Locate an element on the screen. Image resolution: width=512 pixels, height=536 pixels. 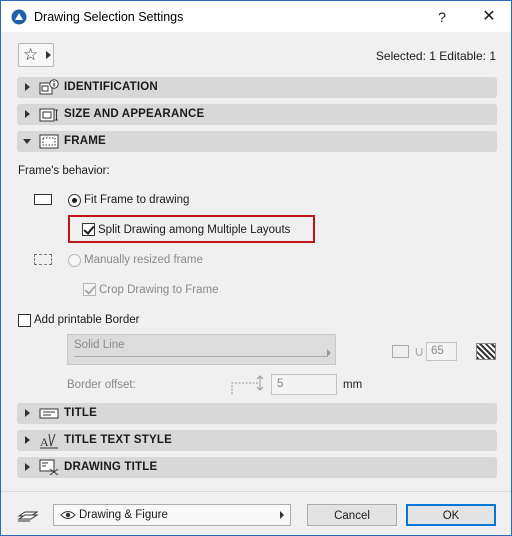
window-title: Drawing Selection Settings is located at coordinates (109, 17).